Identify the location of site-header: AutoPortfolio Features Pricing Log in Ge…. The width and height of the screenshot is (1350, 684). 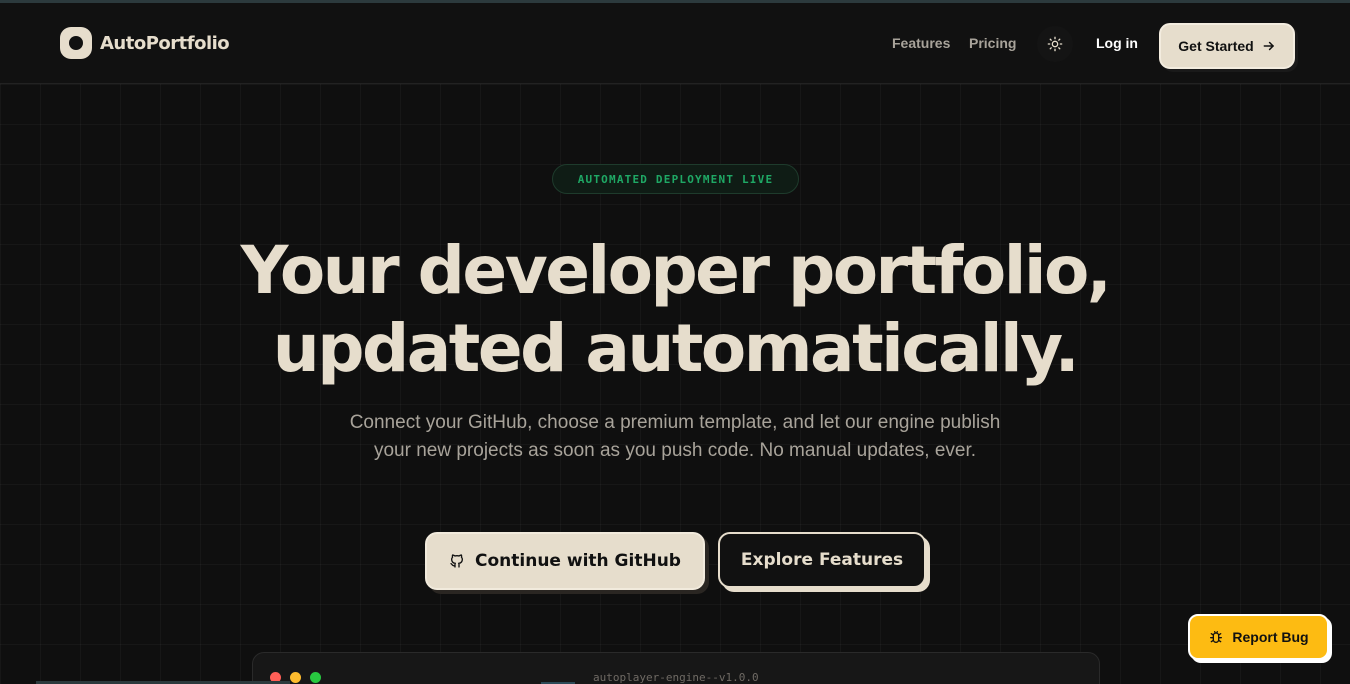
(675, 43).